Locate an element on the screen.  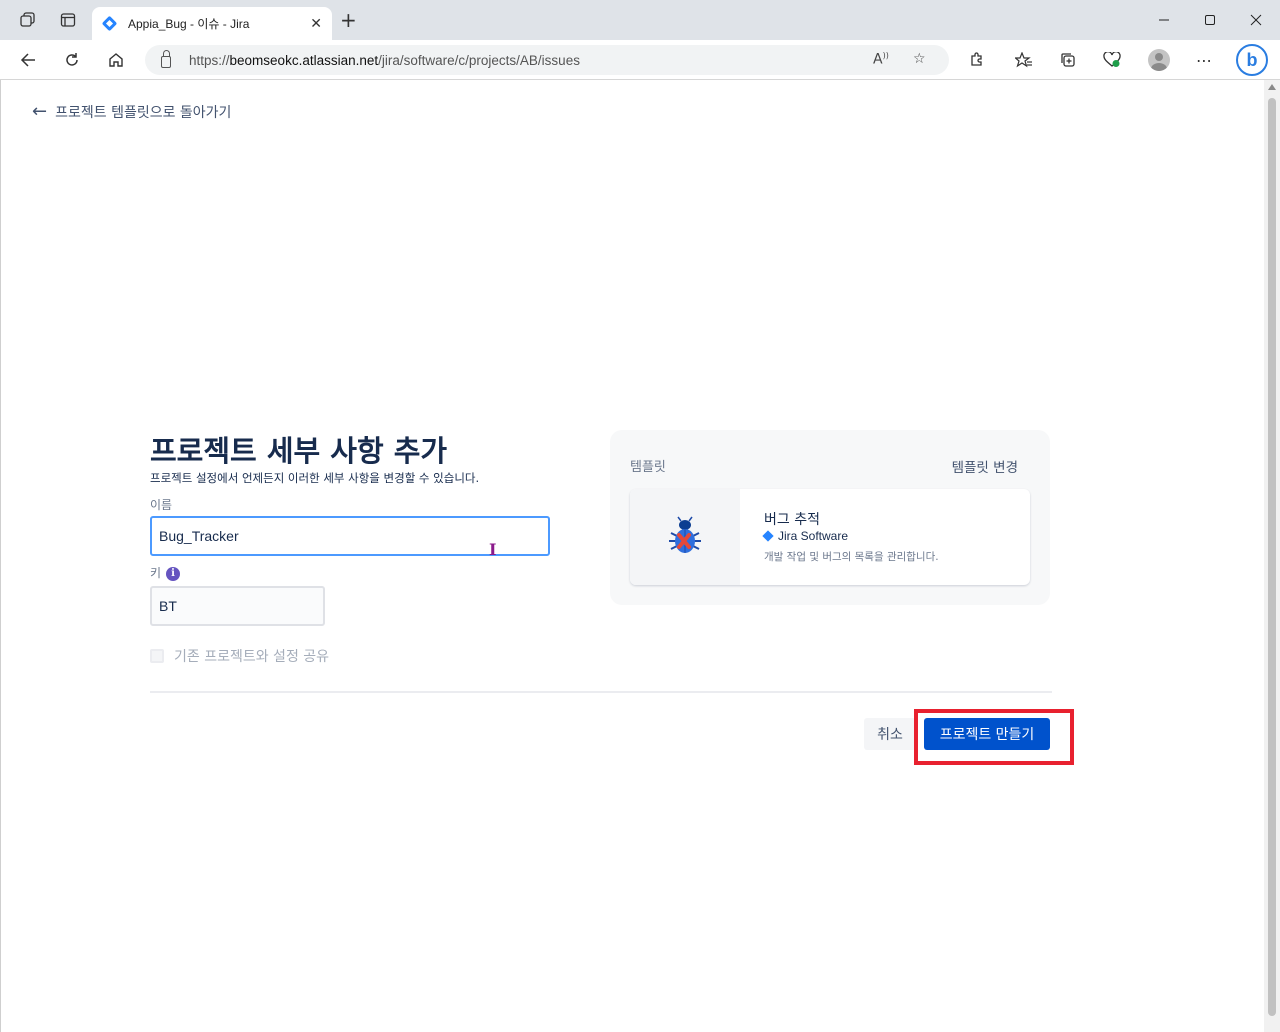
page-scrollbar is located at coordinates (1272, 556).